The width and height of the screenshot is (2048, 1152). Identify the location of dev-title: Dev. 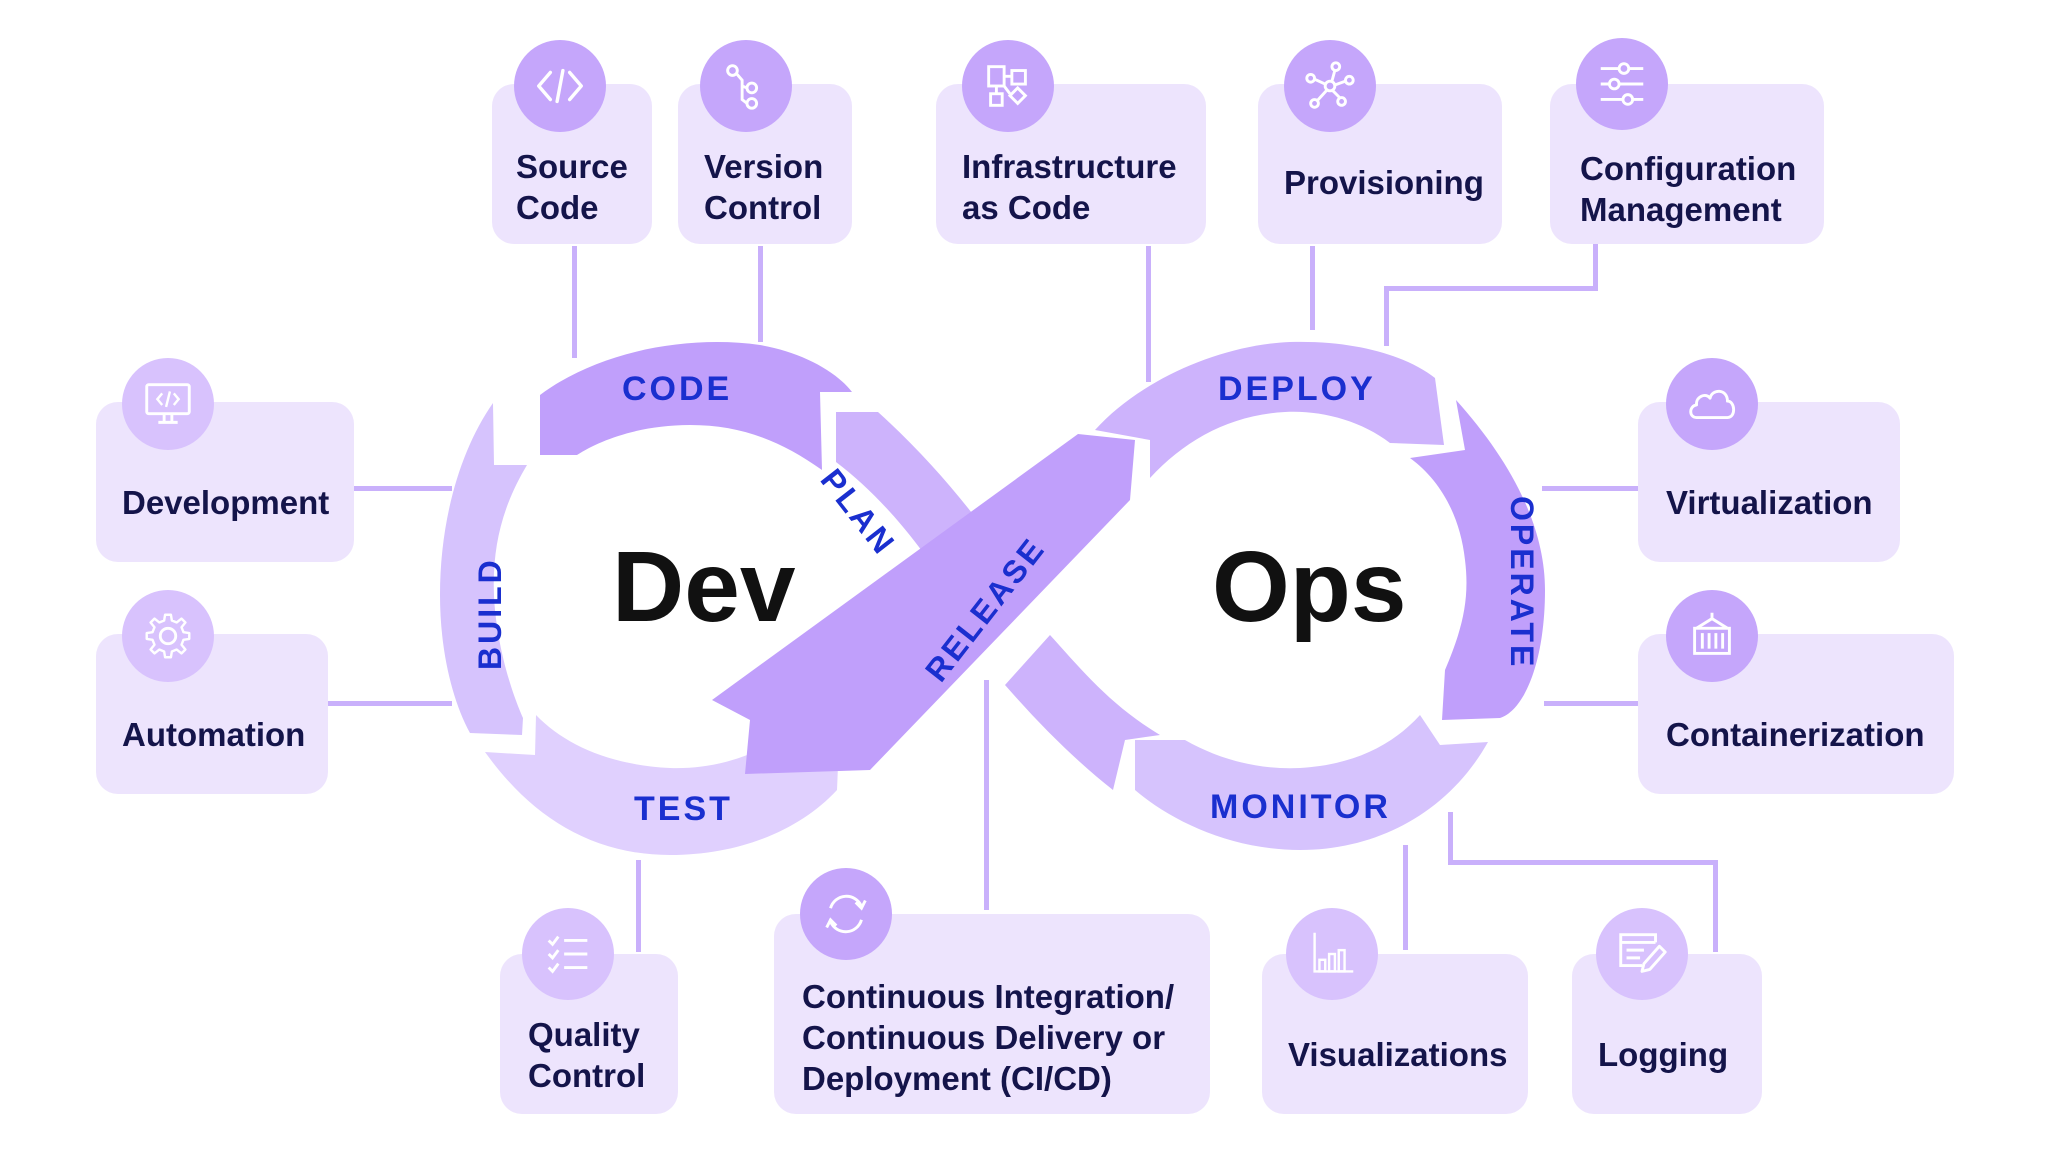
(704, 587).